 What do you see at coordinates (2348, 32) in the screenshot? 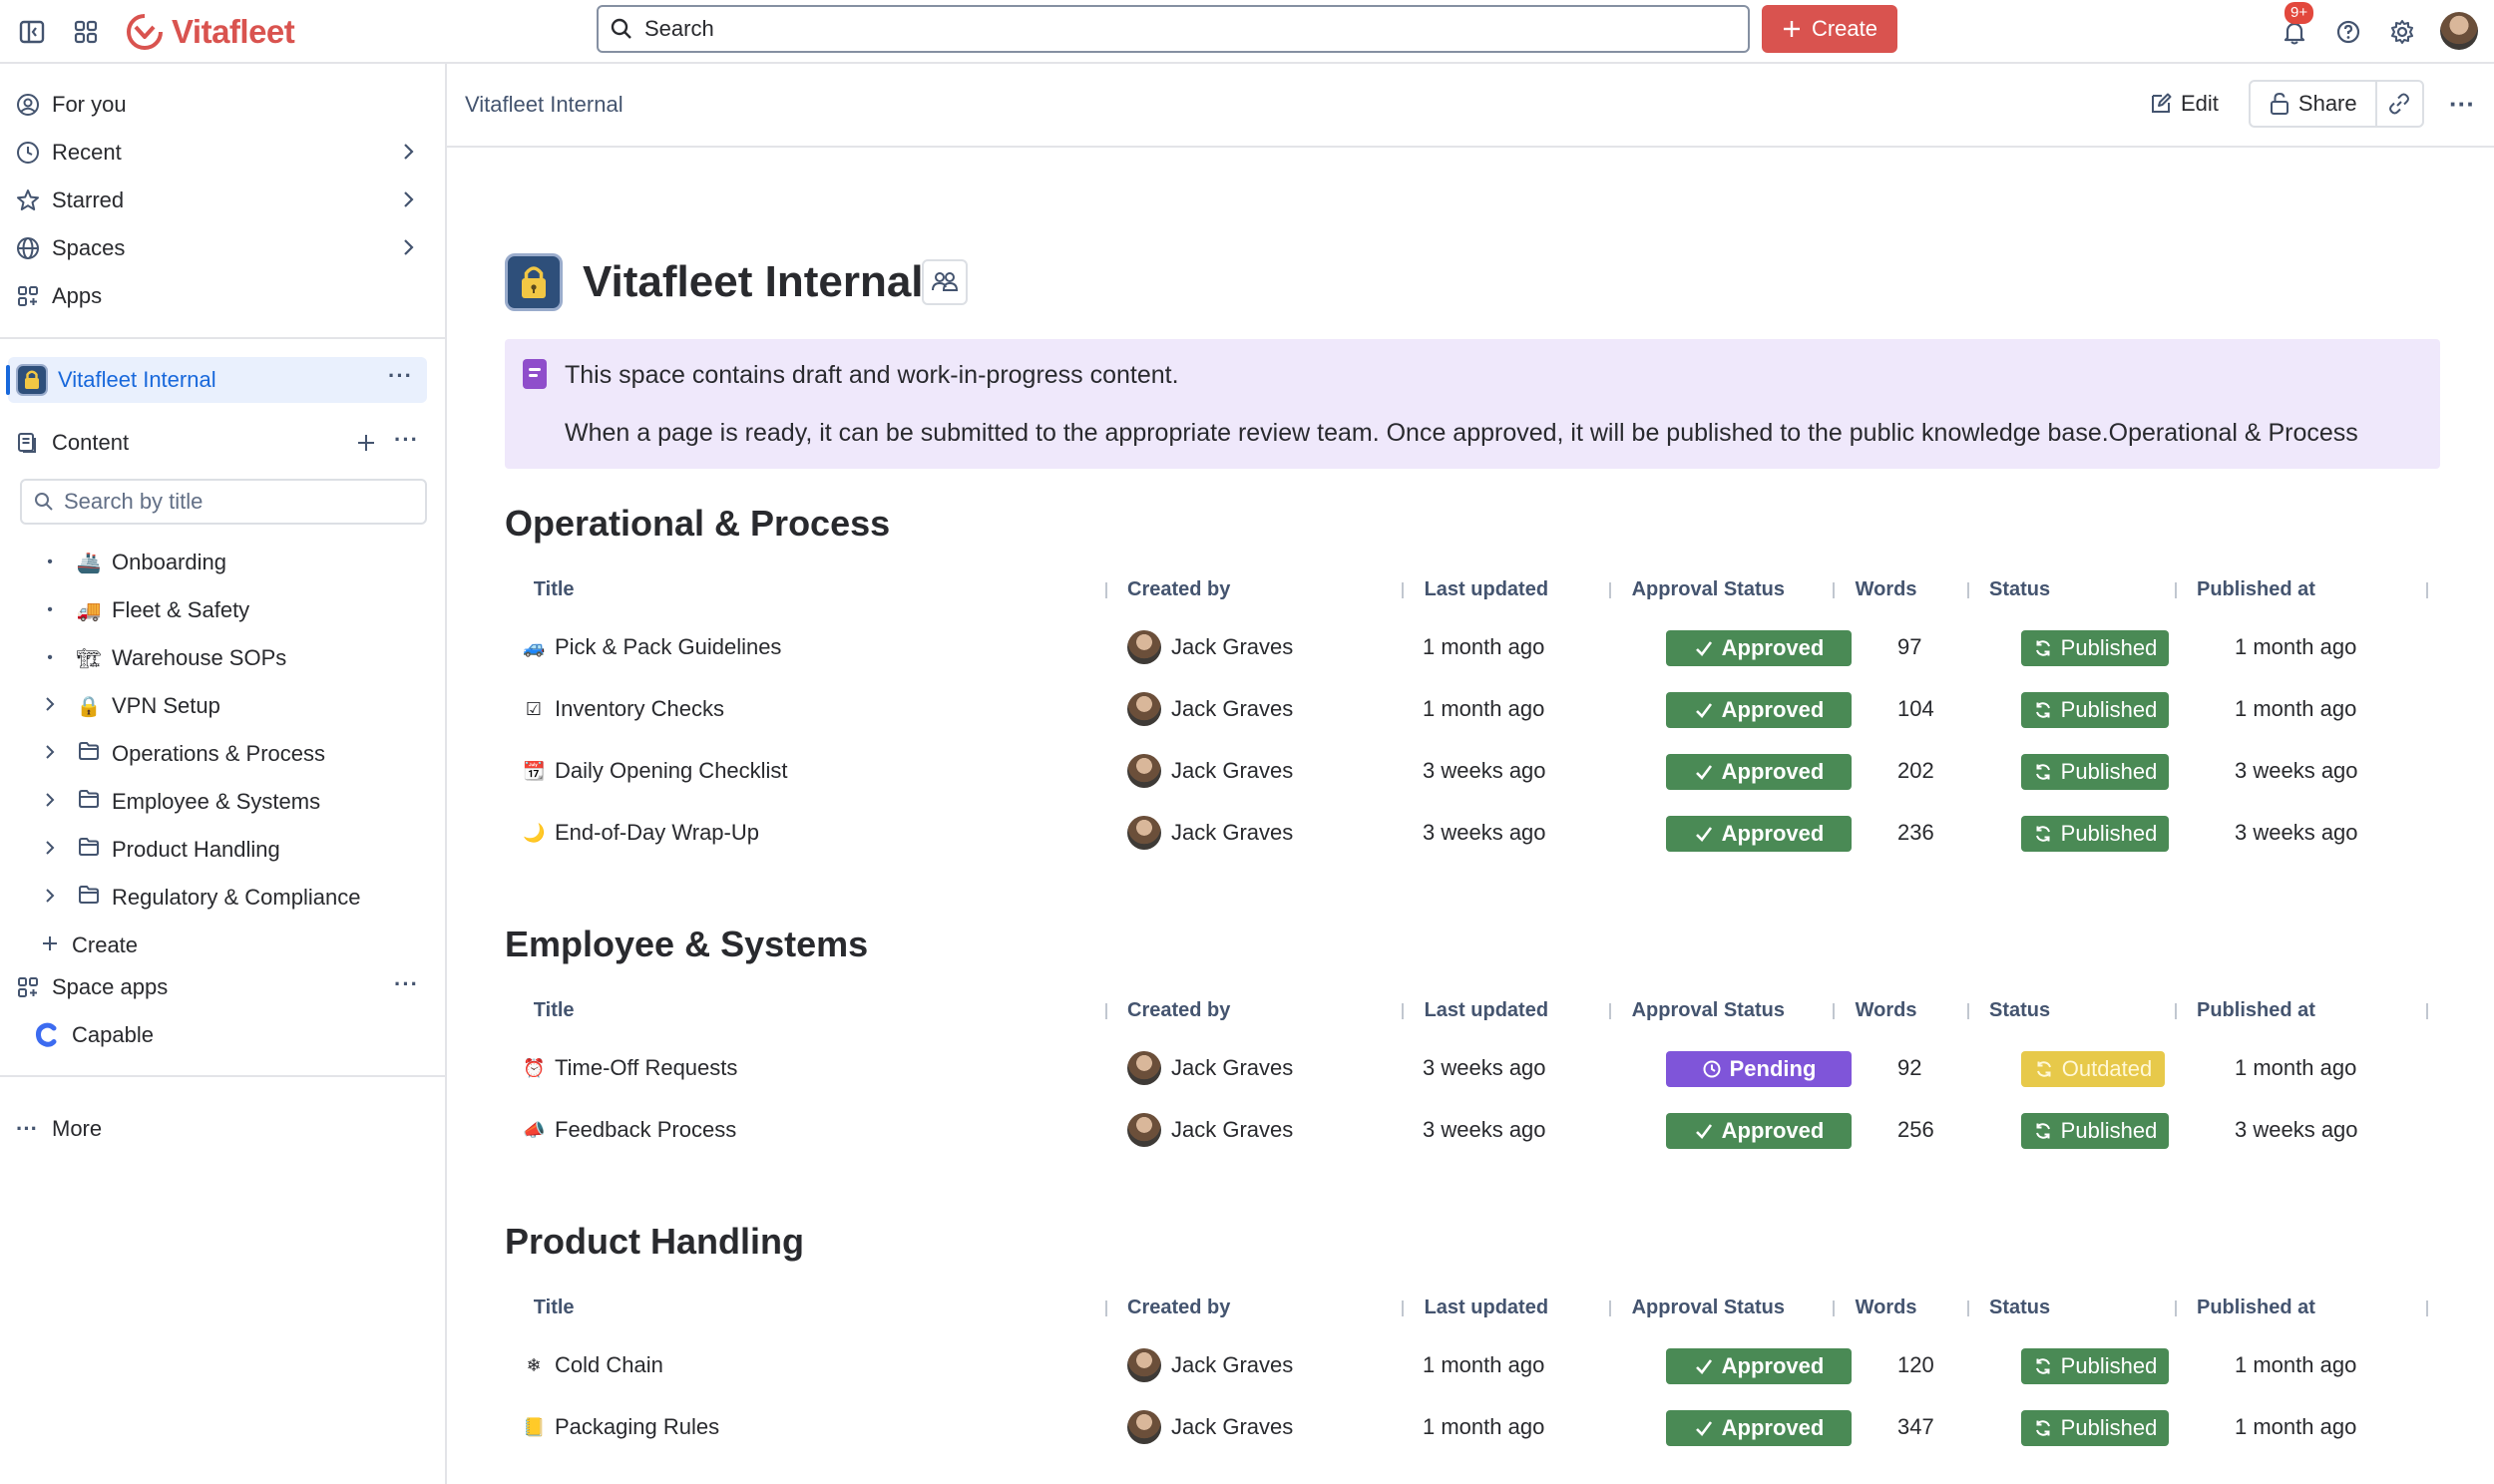
I see `help-icon` at bounding box center [2348, 32].